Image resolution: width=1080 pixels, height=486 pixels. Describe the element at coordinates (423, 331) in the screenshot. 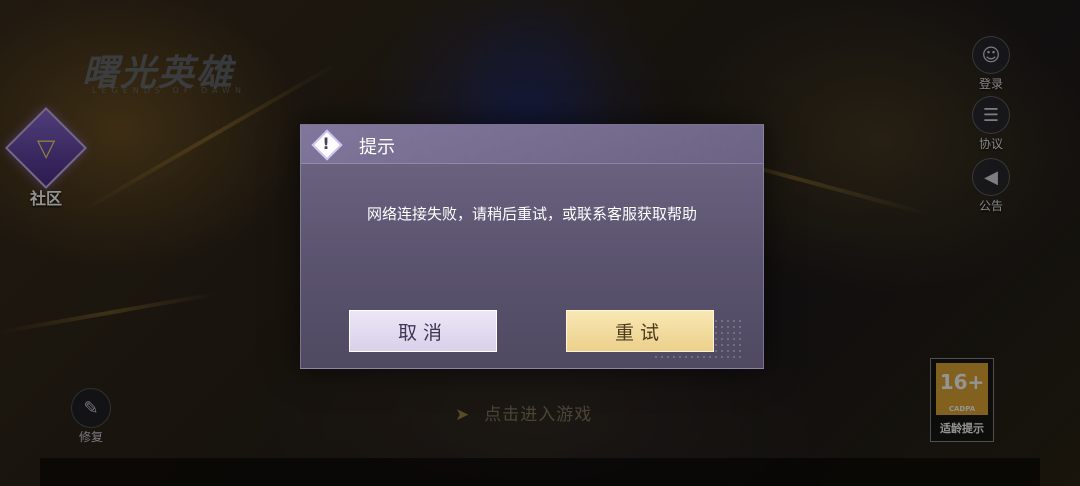

I see `cancel-button: 取消` at that location.